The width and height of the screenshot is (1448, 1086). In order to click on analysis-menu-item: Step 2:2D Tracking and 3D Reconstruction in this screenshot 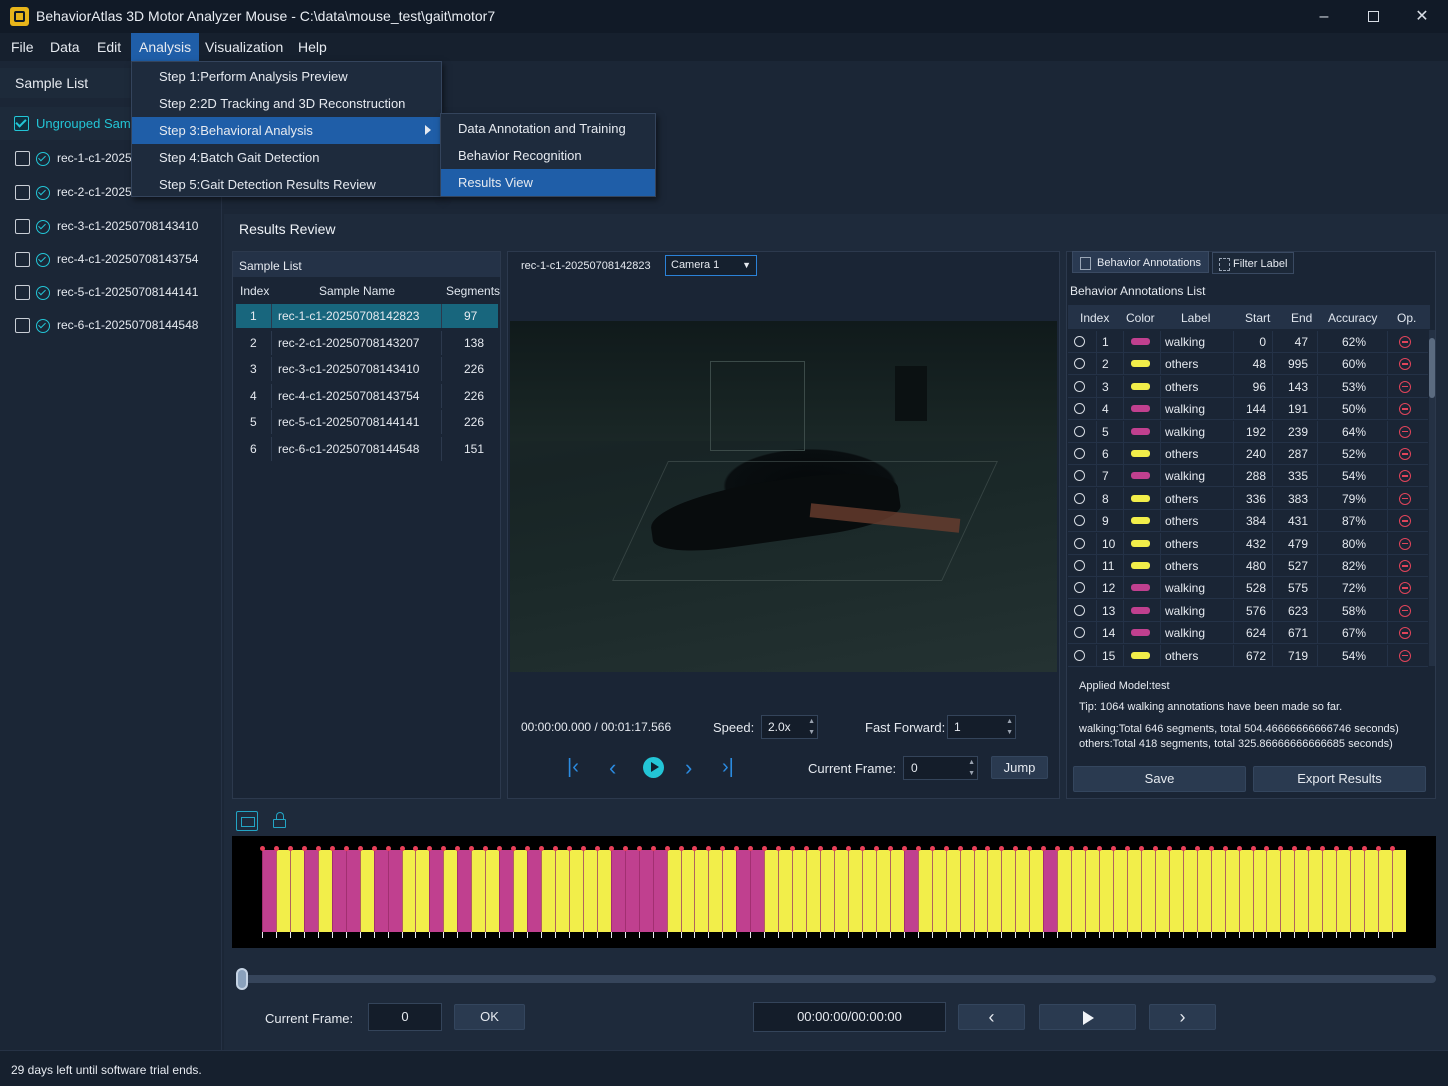, I will do `click(286, 103)`.